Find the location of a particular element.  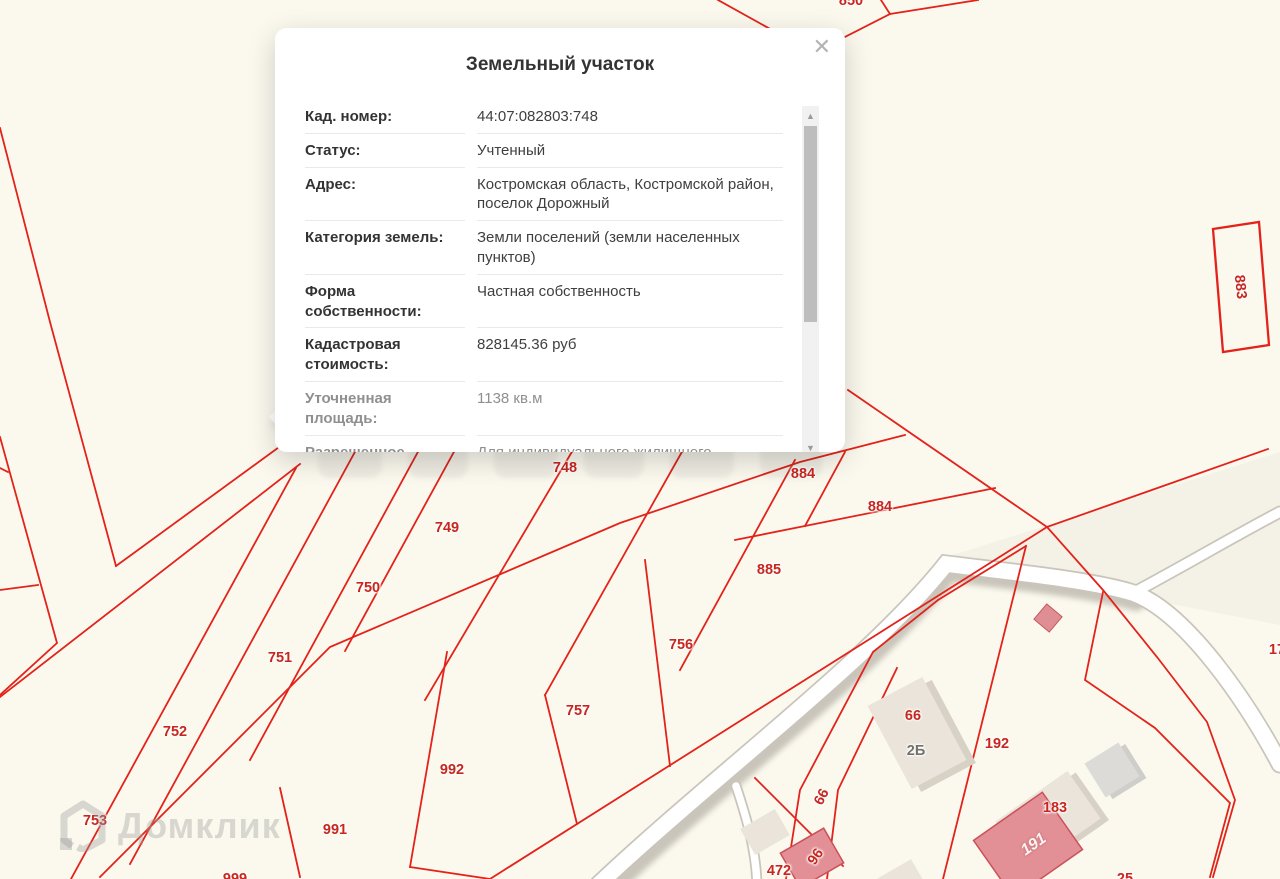

parcel-label-25: 25 is located at coordinates (1125, 875).